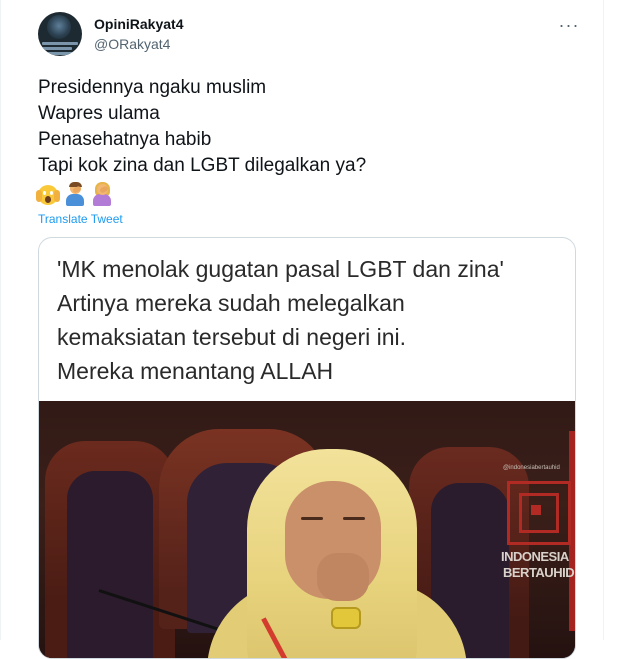 Image resolution: width=619 pixels, height=659 pixels. Describe the element at coordinates (102, 194) in the screenshot. I see `woman-facepalming-icon` at that location.